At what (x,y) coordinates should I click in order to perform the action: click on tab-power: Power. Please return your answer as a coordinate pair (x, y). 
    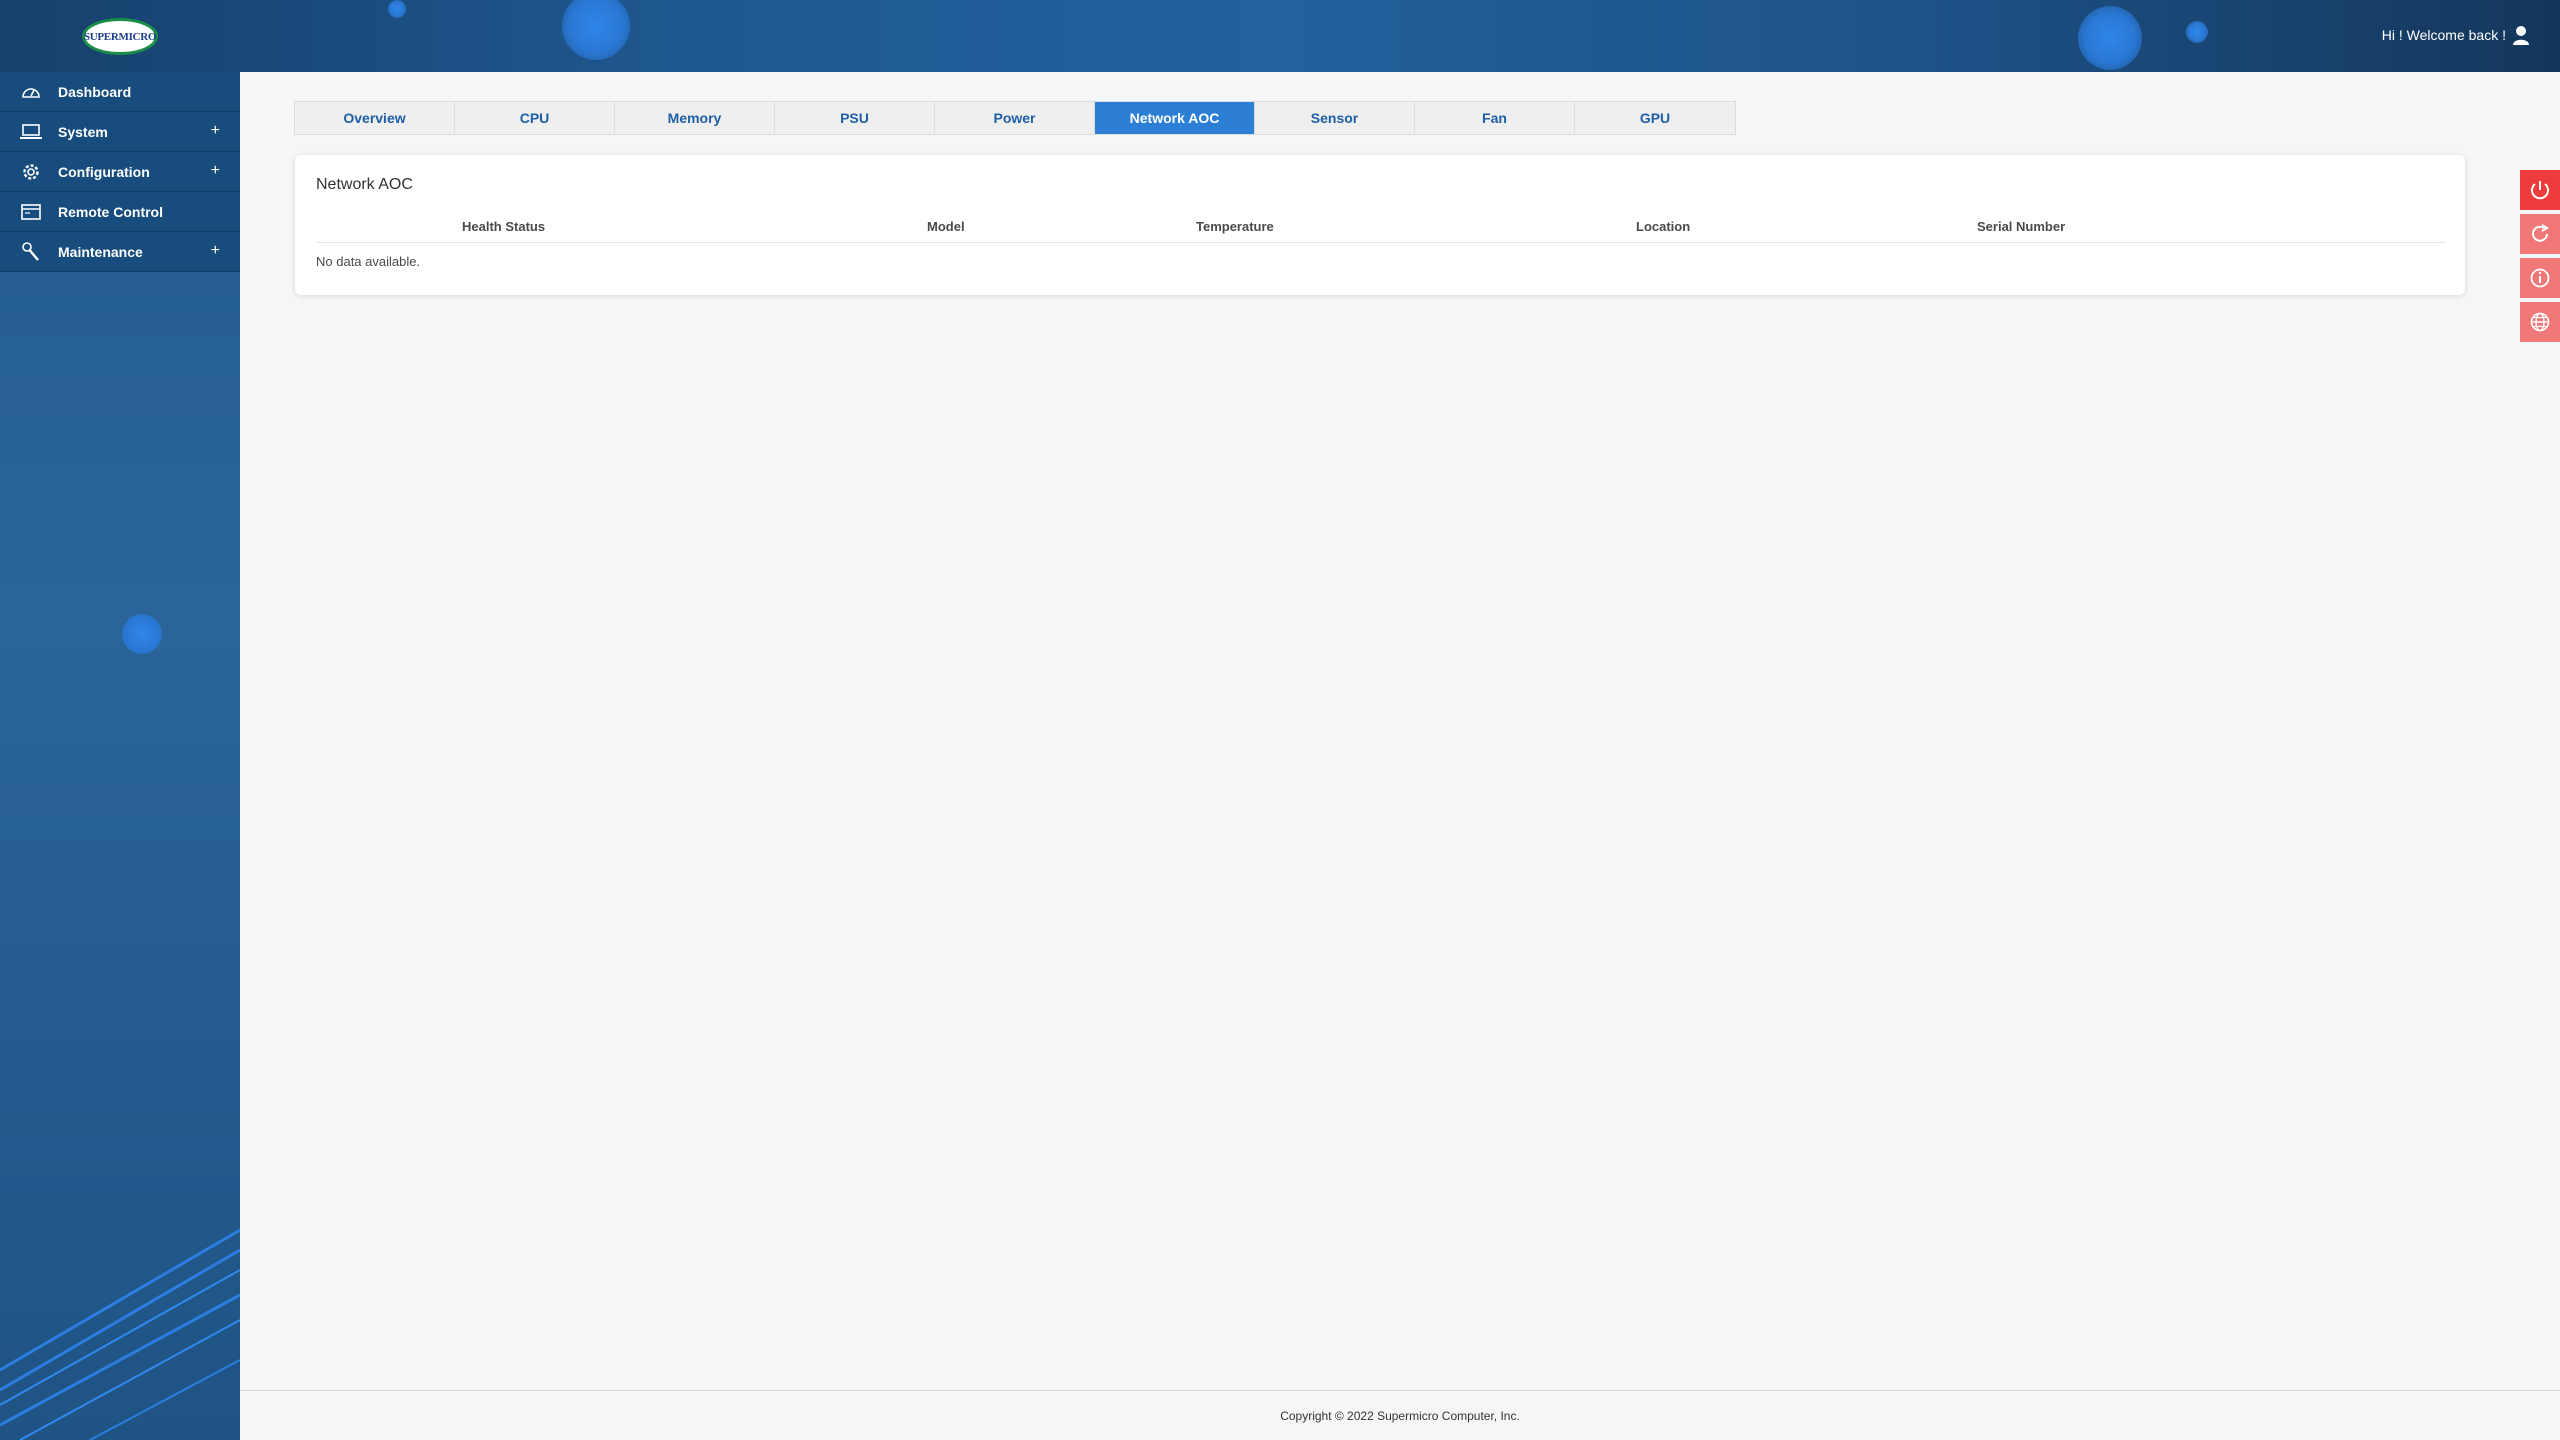
    Looking at the image, I should click on (1015, 118).